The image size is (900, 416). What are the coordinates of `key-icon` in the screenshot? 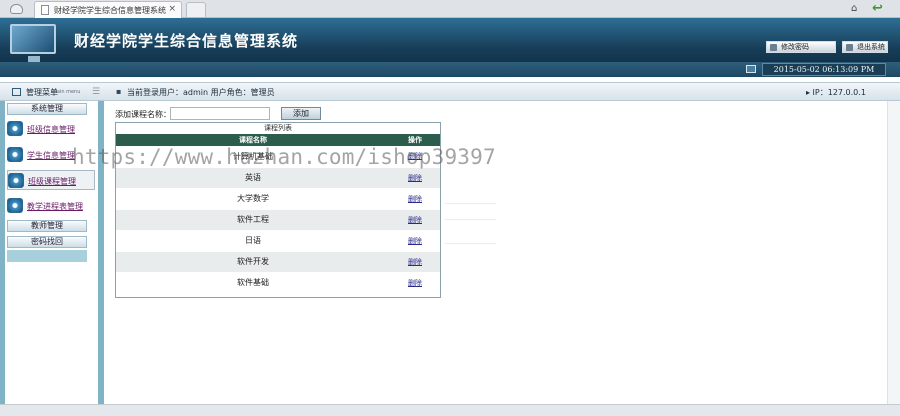 It's located at (773, 47).